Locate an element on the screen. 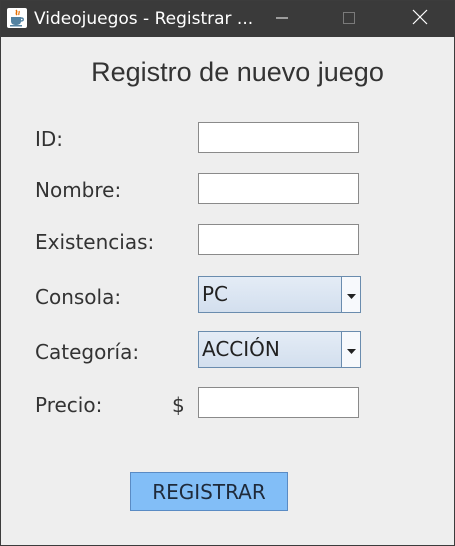  close-button is located at coordinates (420, 19).